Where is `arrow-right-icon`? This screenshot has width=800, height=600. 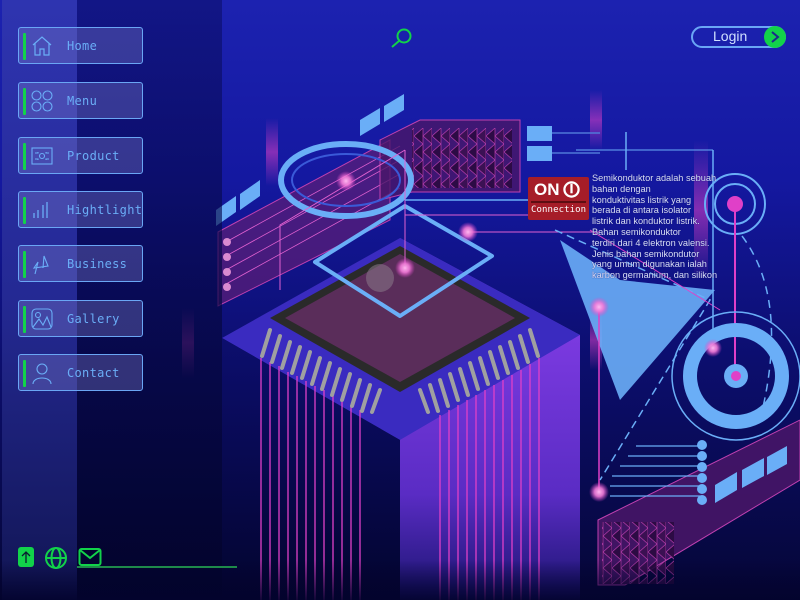 arrow-right-icon is located at coordinates (775, 37).